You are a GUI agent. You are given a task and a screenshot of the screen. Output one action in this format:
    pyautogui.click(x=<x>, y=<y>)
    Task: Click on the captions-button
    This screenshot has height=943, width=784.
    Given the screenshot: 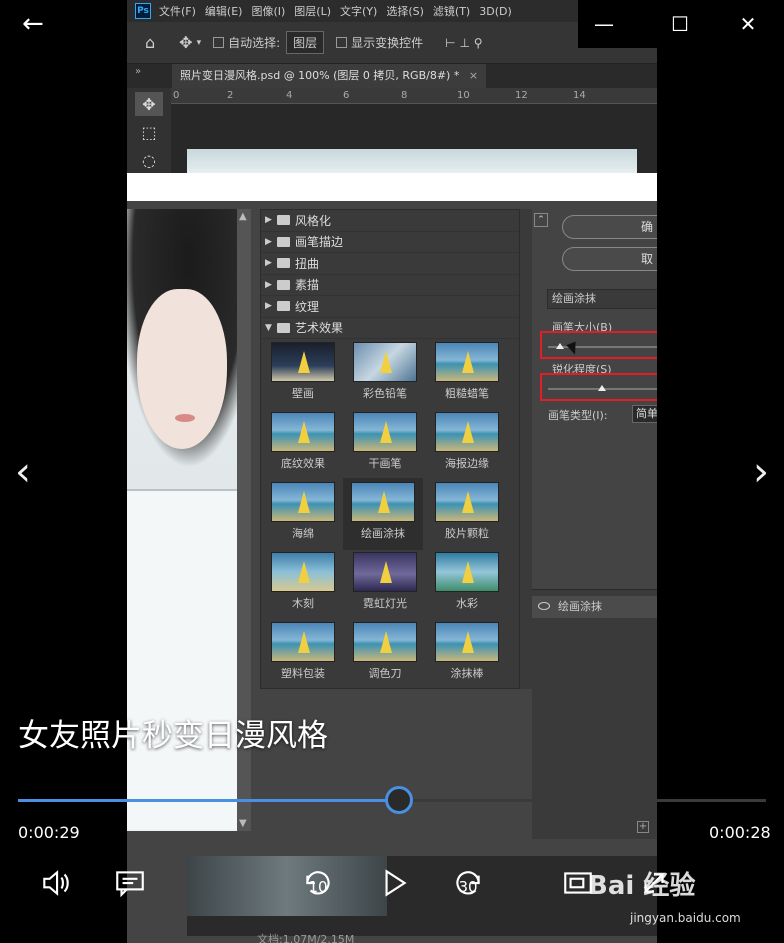 What is the action you would take?
    pyautogui.click(x=130, y=886)
    